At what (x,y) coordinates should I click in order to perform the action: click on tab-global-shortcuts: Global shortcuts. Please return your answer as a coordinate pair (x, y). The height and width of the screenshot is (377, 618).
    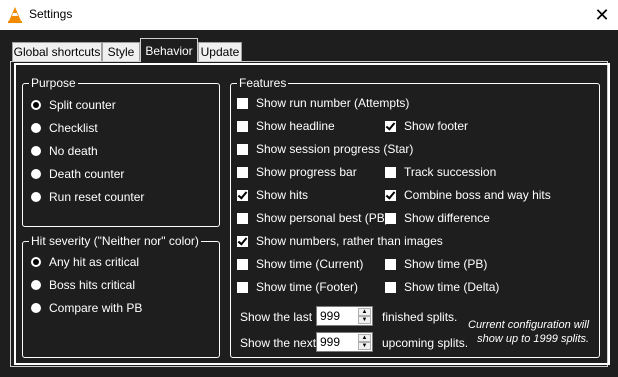
    Looking at the image, I should click on (57, 51).